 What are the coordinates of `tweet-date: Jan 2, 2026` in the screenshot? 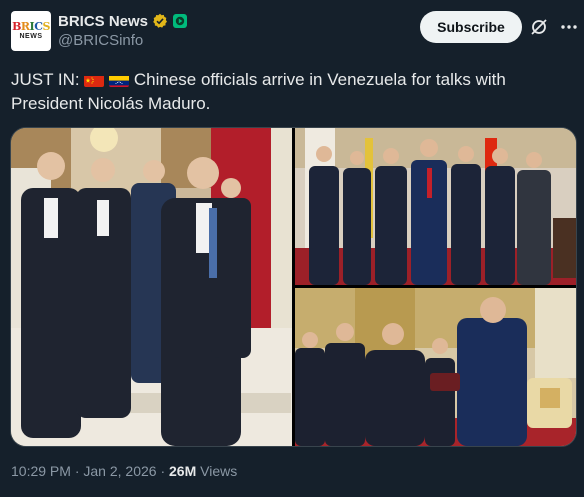 It's located at (119, 471).